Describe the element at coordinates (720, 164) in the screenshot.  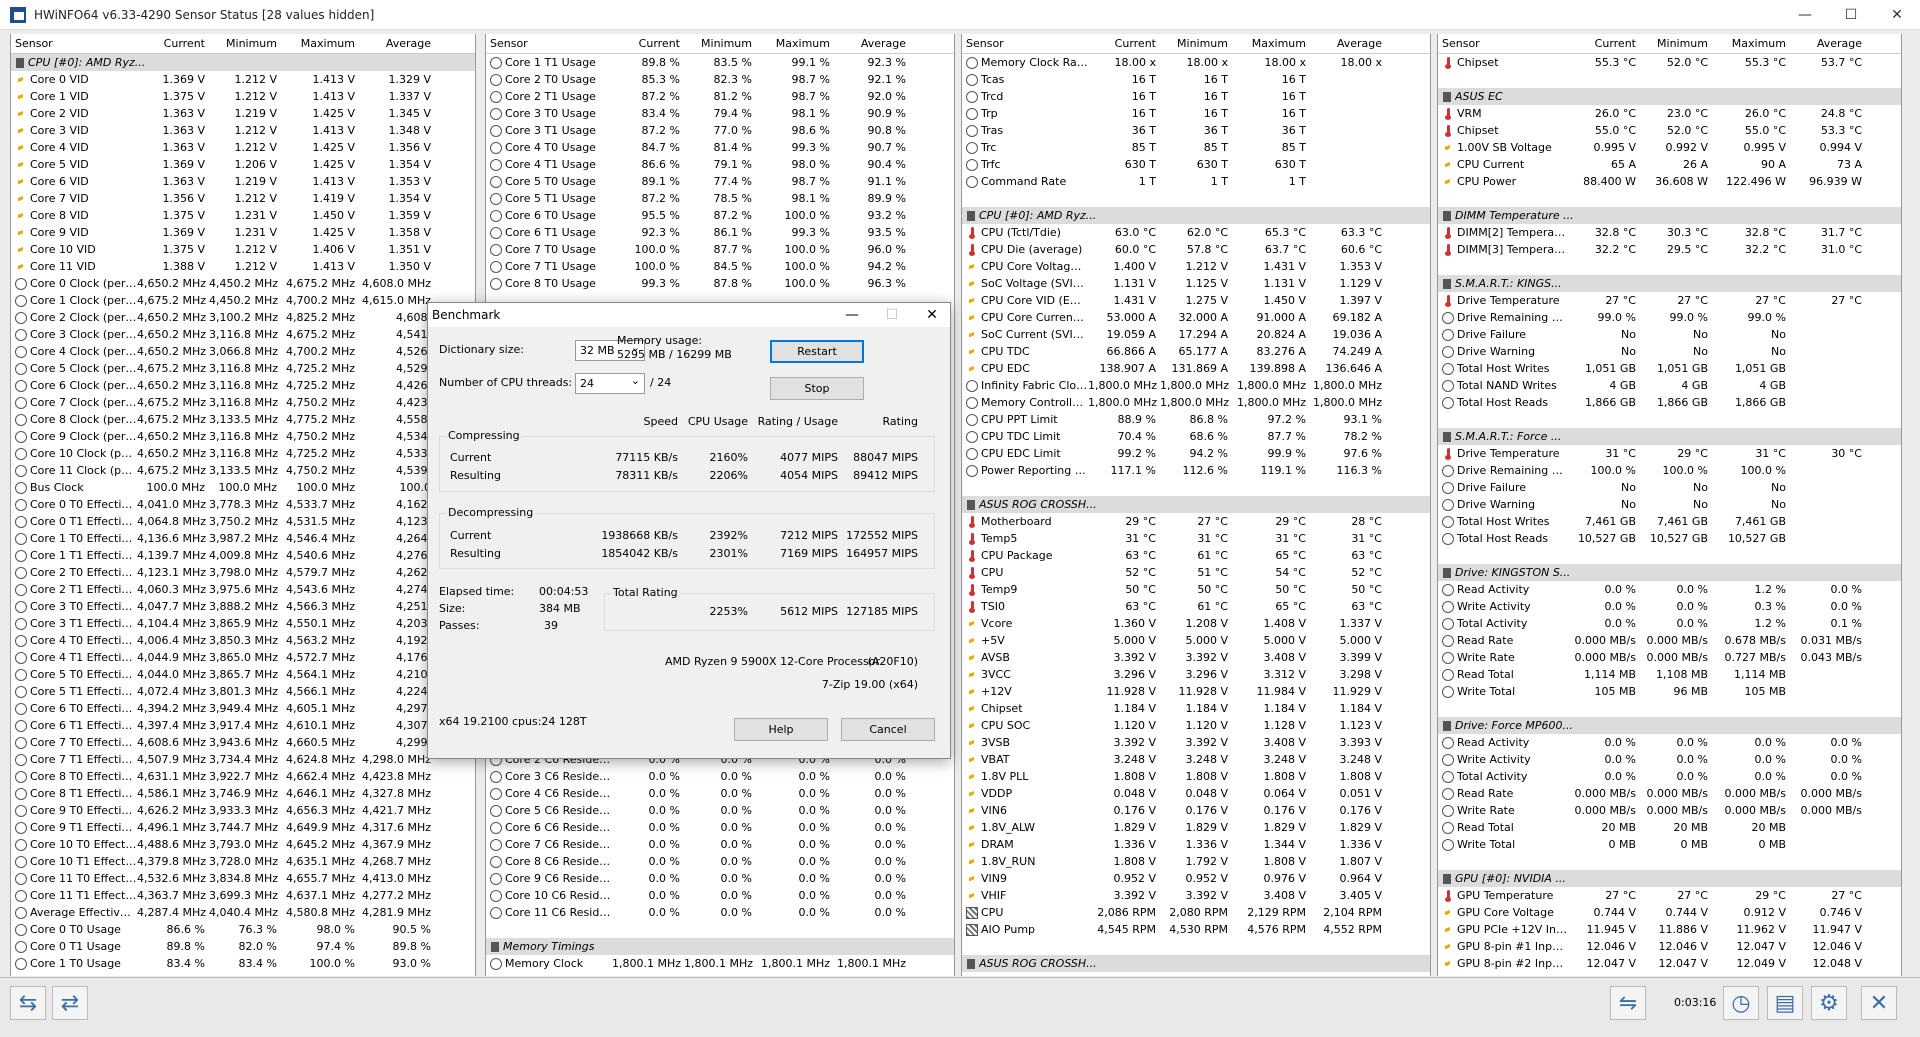
I see `sensor-row: Core 4 T1 Usage 86.6 % 79.1 % 98.0 % 90.4 %` at that location.